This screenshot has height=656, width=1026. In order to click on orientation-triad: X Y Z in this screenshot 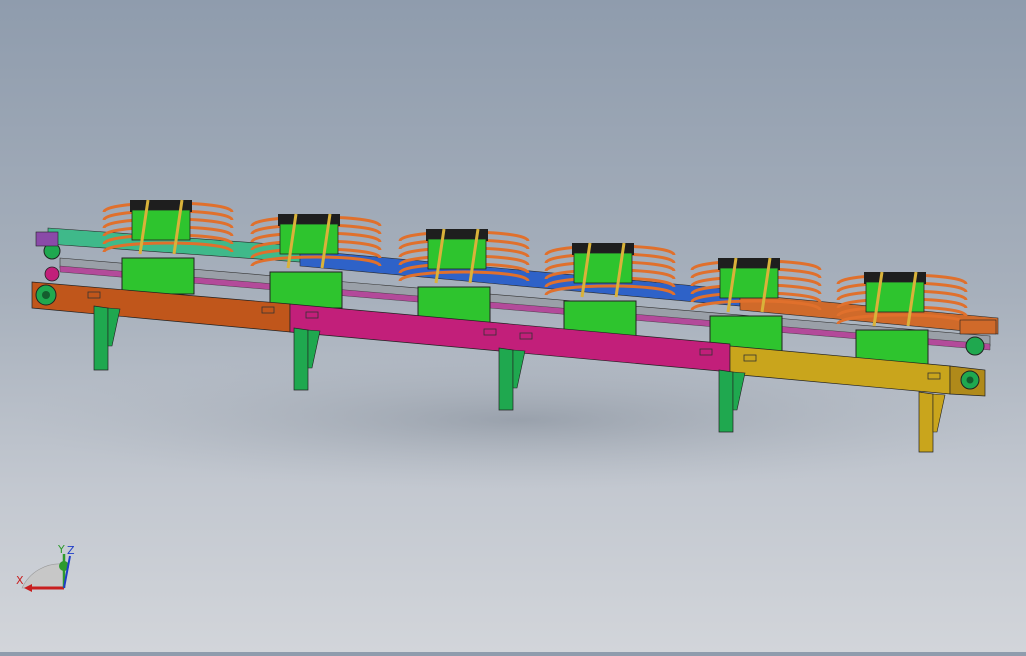, I will do `click(50, 572)`.